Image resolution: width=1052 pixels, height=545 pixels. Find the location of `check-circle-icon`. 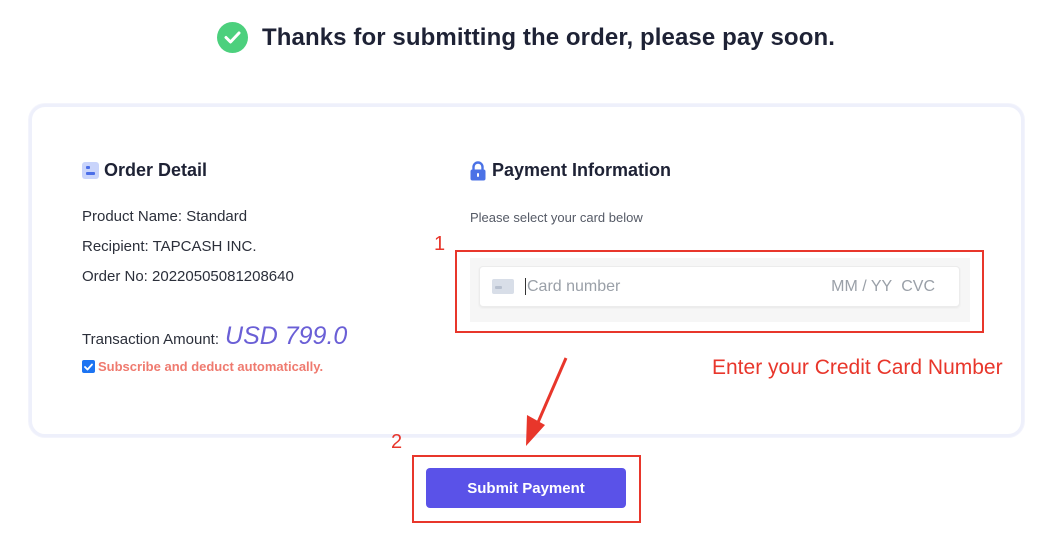

check-circle-icon is located at coordinates (232, 37).